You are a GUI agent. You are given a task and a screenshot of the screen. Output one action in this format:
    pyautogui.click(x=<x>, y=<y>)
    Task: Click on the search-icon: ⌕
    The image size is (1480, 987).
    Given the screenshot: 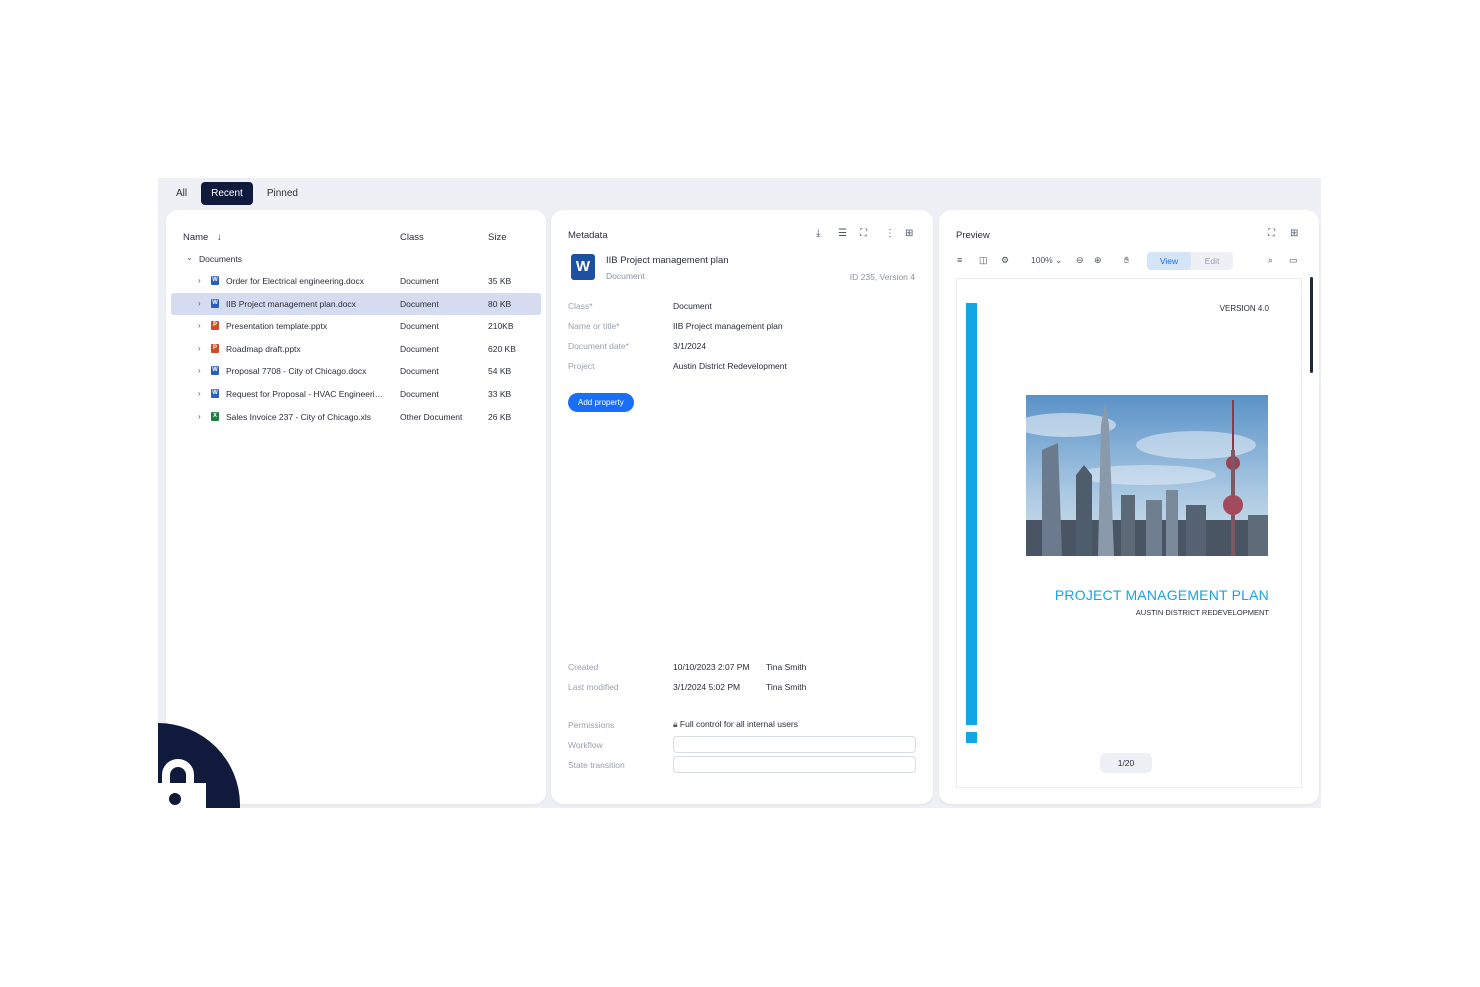 What is the action you would take?
    pyautogui.click(x=1270, y=260)
    